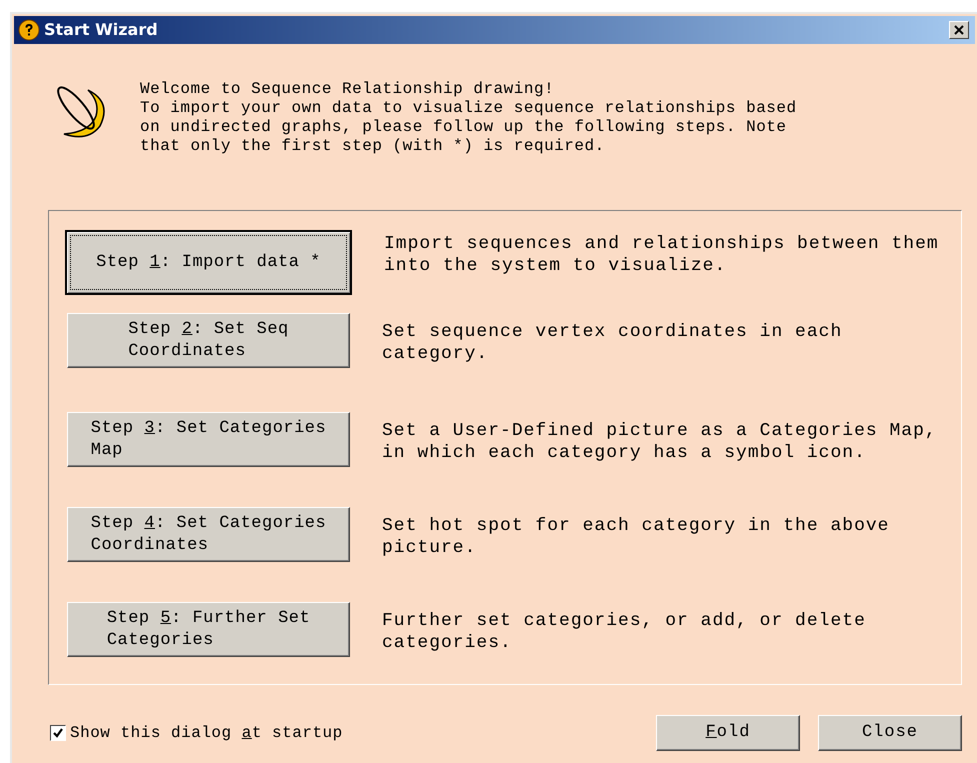  I want to click on window-title: Start Wizard, so click(101, 30).